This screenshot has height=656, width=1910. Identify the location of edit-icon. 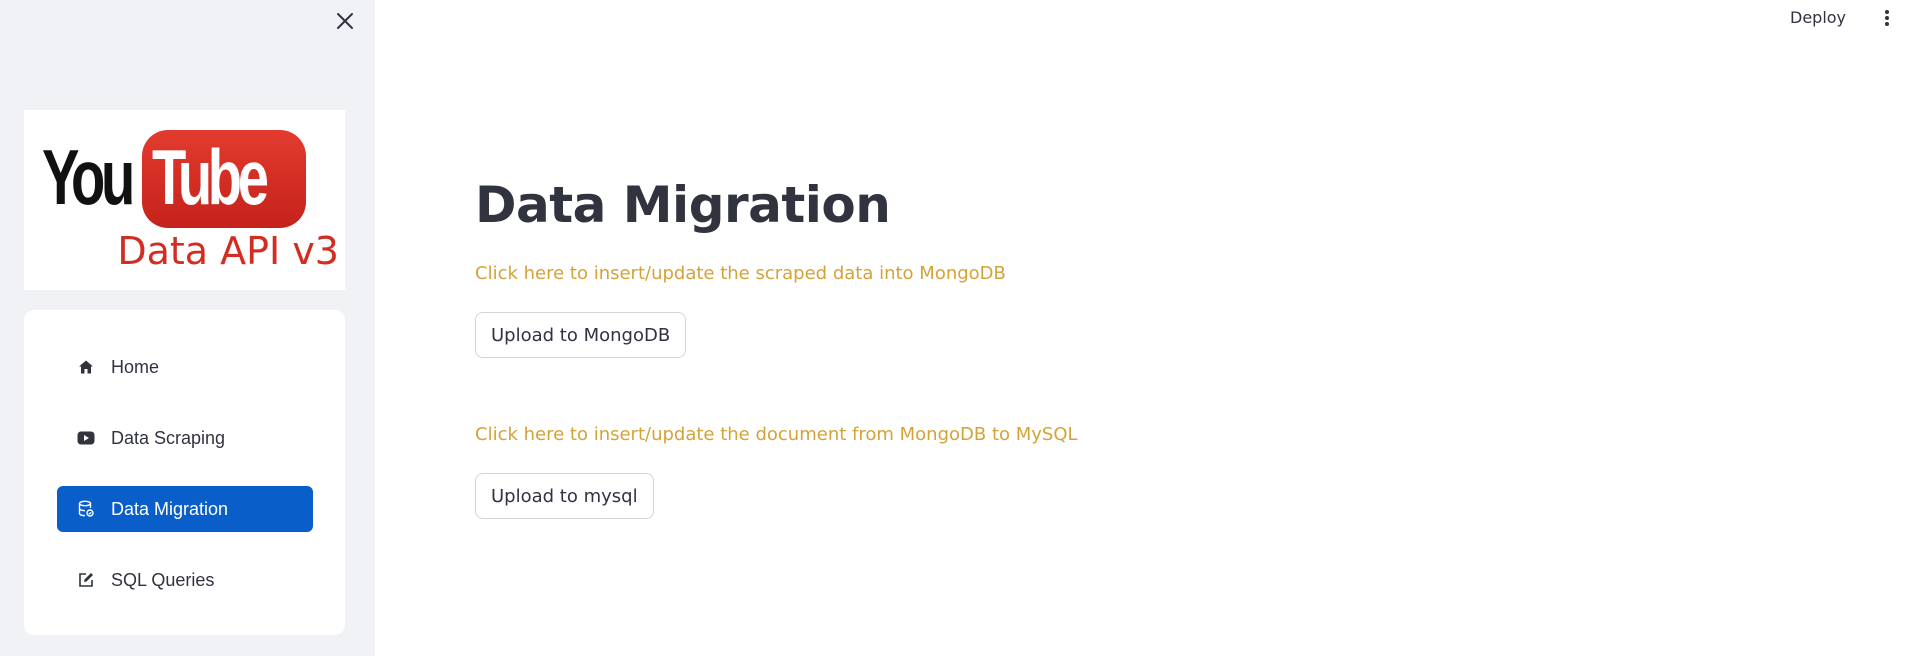
(86, 580).